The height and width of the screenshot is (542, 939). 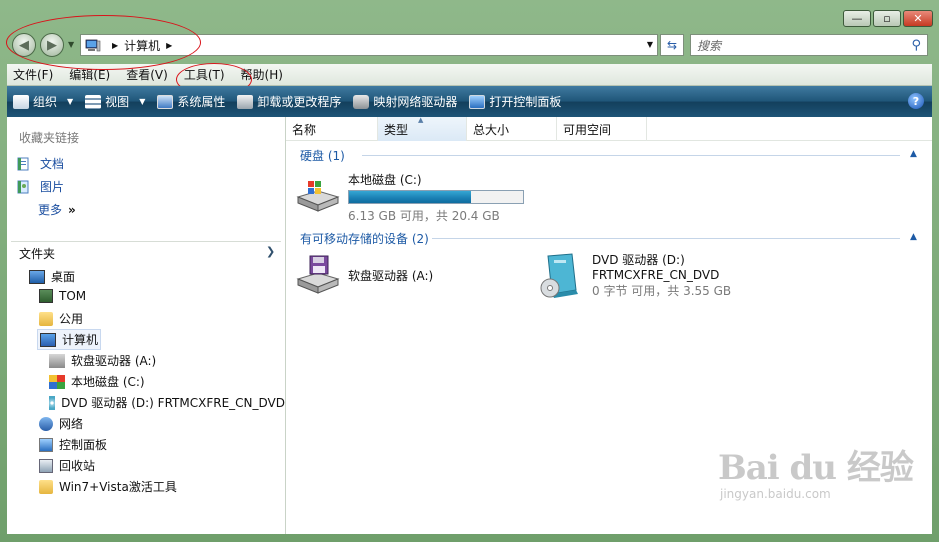 I want to click on open-control-panel-button: 打开控制面板, so click(x=515, y=101).